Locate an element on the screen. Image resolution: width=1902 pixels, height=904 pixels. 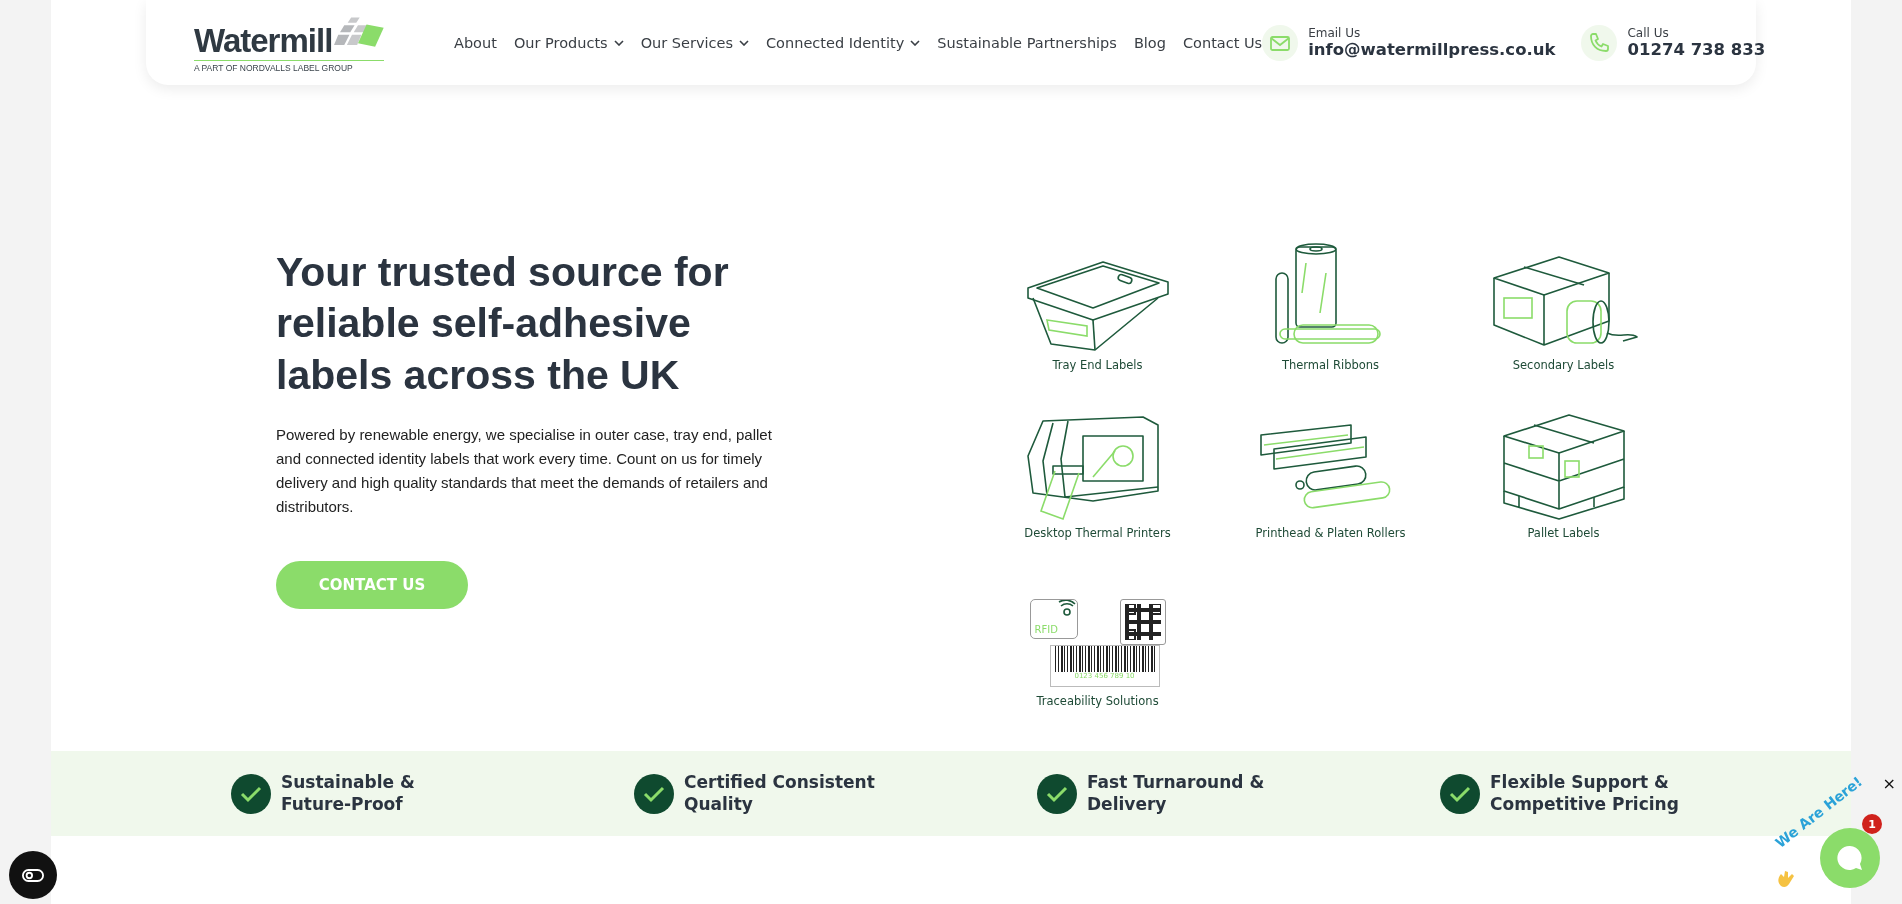
cookie-settings-button is located at coordinates (33, 875).